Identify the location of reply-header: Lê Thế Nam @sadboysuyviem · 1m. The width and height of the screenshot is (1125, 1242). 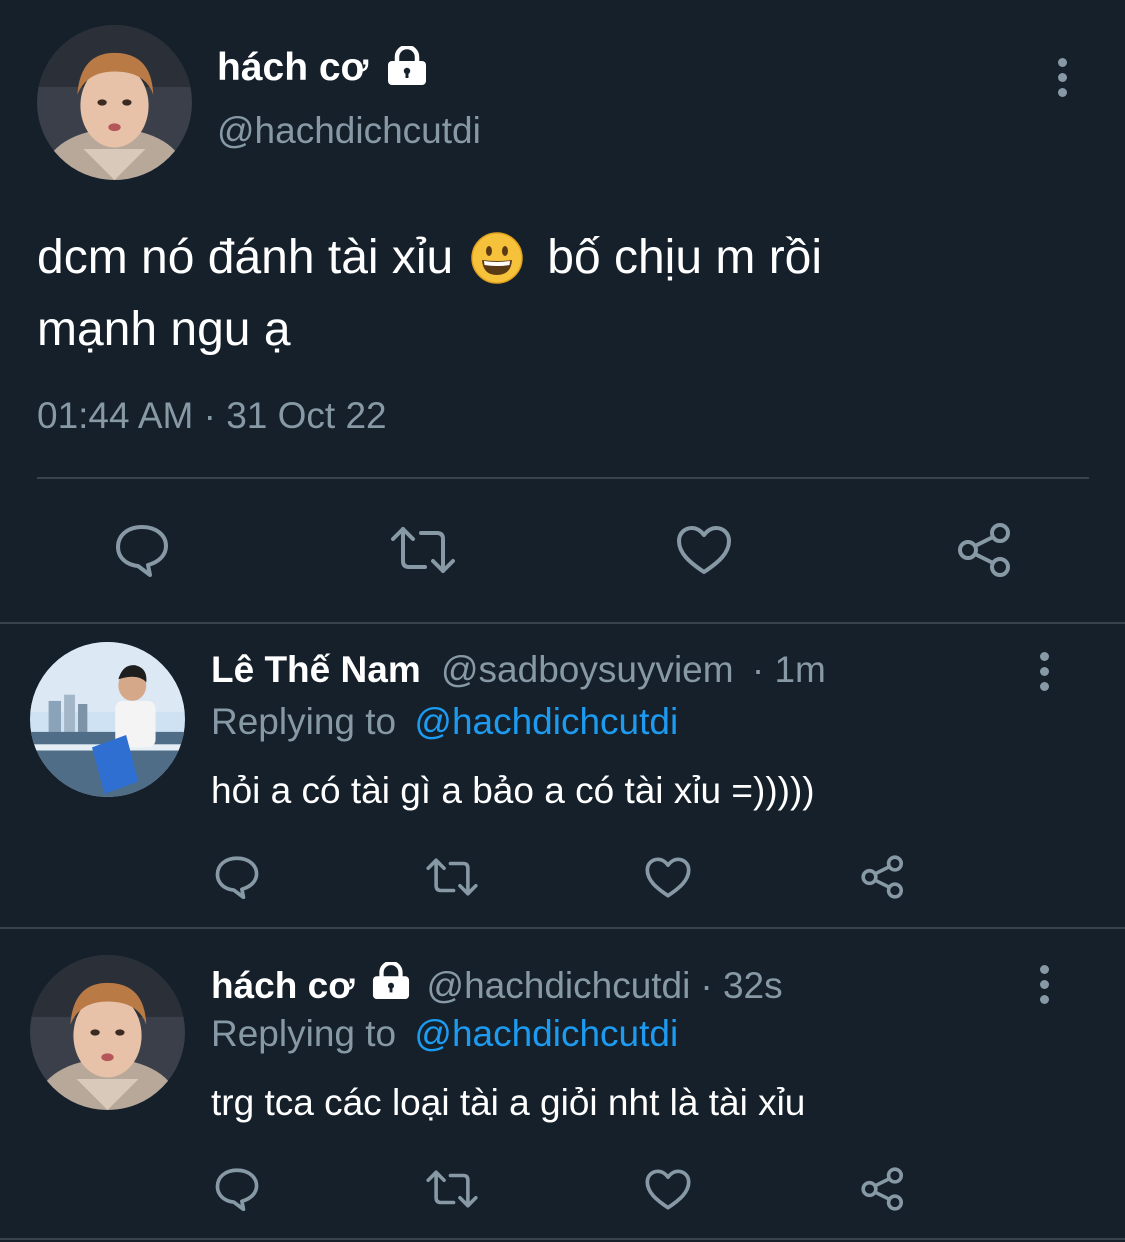
(518, 670).